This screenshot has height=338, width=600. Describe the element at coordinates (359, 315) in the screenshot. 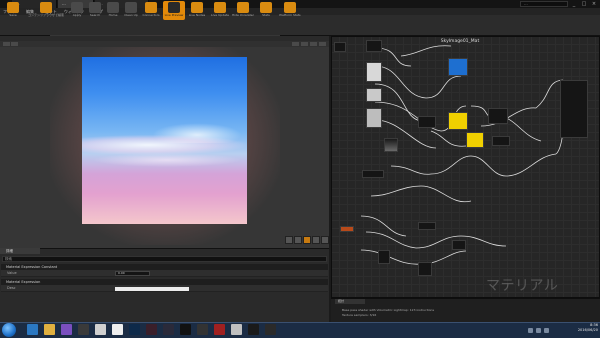

I see `log-line: Texture samplers: 3/16` at that location.